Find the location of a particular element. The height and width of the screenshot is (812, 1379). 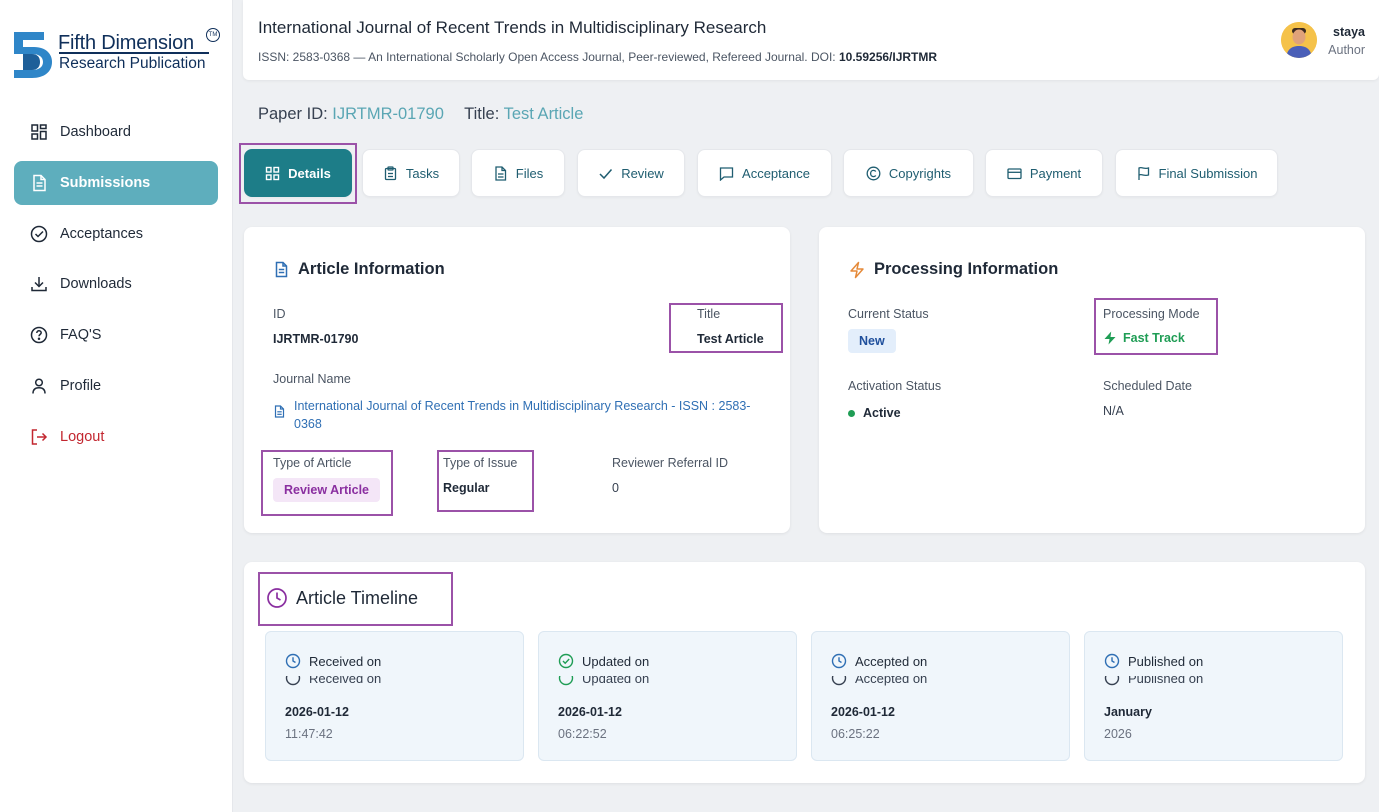

card-title-text: Processing Information is located at coordinates (966, 269).